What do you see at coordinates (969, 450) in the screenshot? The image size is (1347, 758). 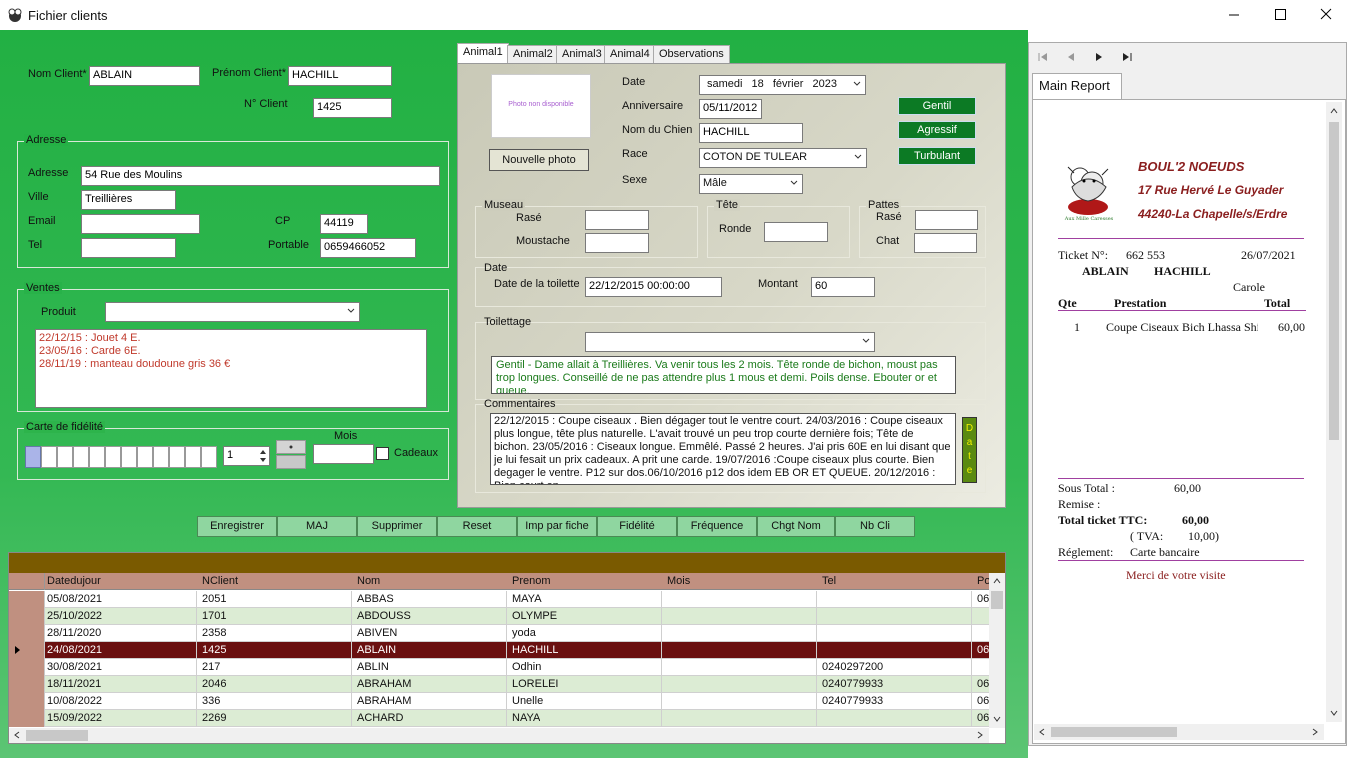 I see `date-insert-button: D a t e` at bounding box center [969, 450].